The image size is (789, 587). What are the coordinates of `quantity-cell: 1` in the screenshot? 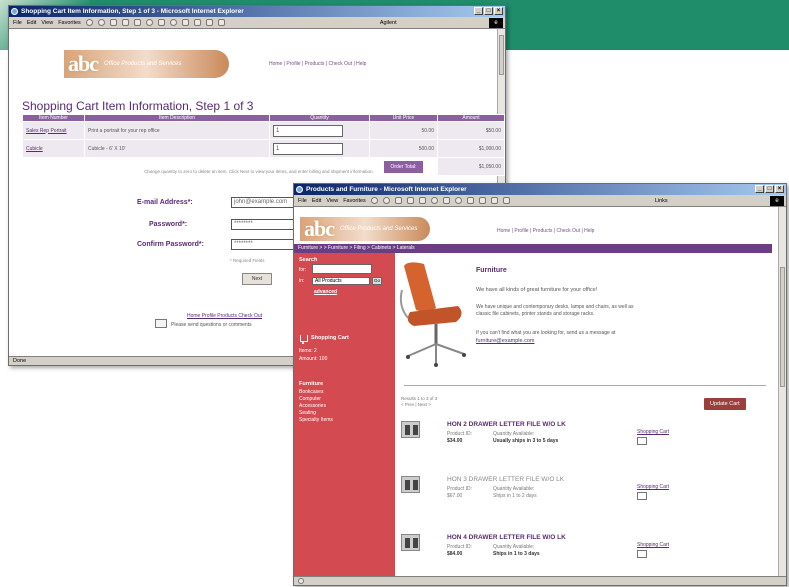 It's located at (319, 148).